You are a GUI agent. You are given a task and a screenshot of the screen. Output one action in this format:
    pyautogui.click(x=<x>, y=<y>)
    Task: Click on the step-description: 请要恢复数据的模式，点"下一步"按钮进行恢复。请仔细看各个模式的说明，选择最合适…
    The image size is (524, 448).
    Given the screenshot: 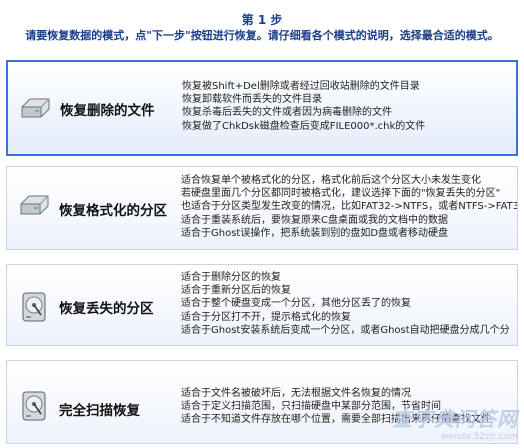 What is the action you would take?
    pyautogui.click(x=262, y=35)
    